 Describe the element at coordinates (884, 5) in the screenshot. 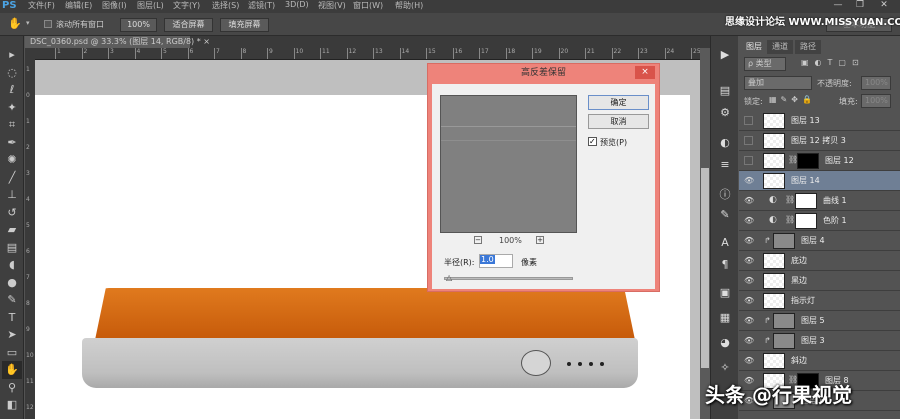

I see `close-window-button: ✕` at that location.